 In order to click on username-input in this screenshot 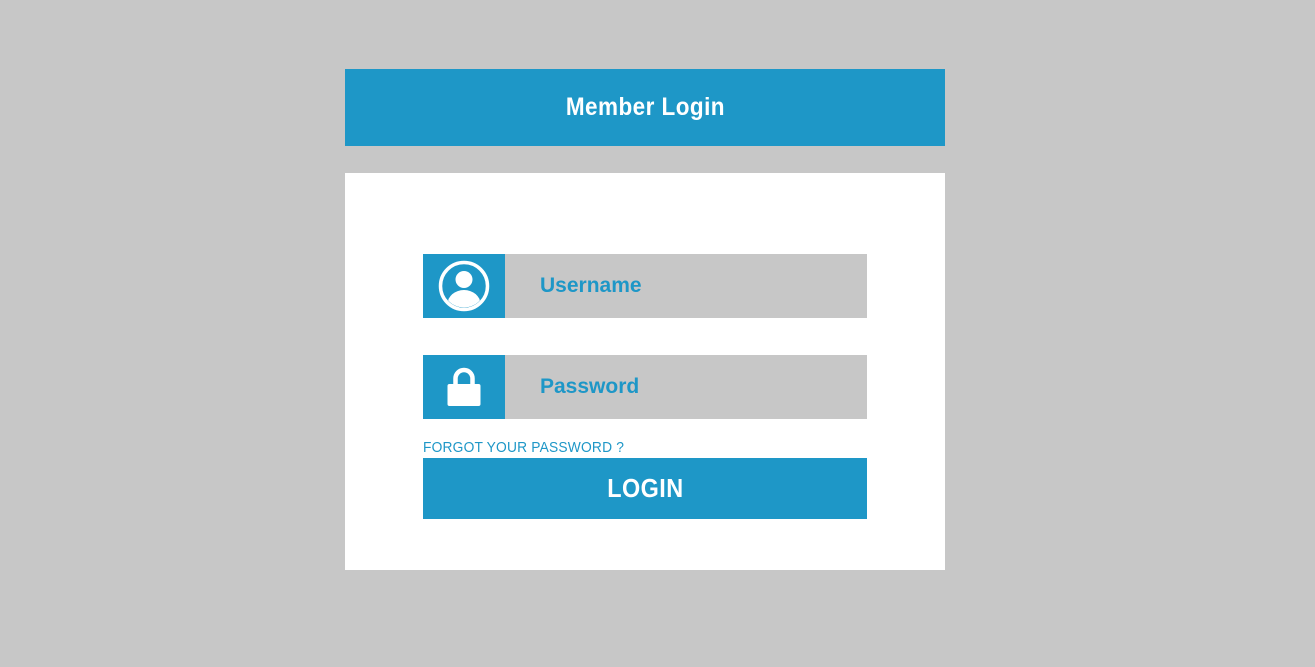, I will do `click(686, 286)`.